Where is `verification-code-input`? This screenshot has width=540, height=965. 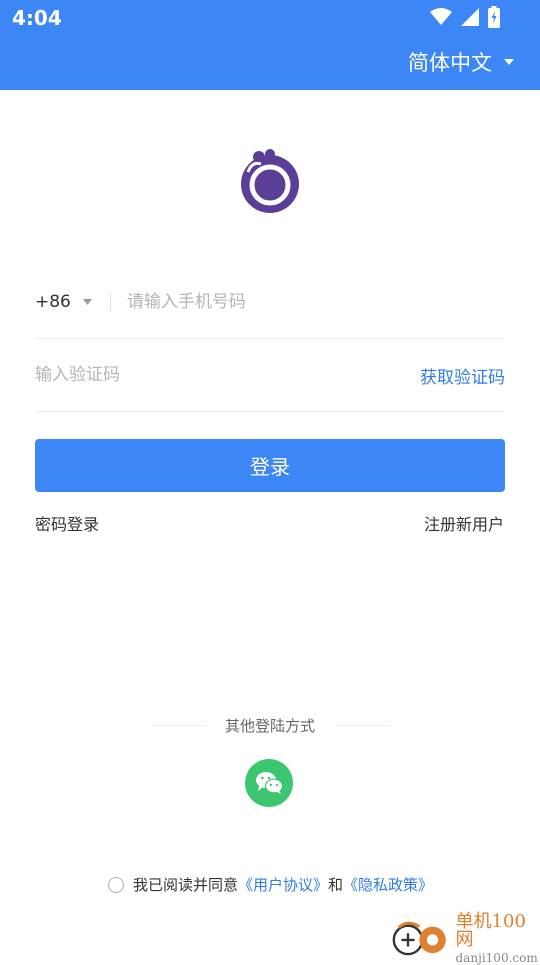
verification-code-input is located at coordinates (175, 375).